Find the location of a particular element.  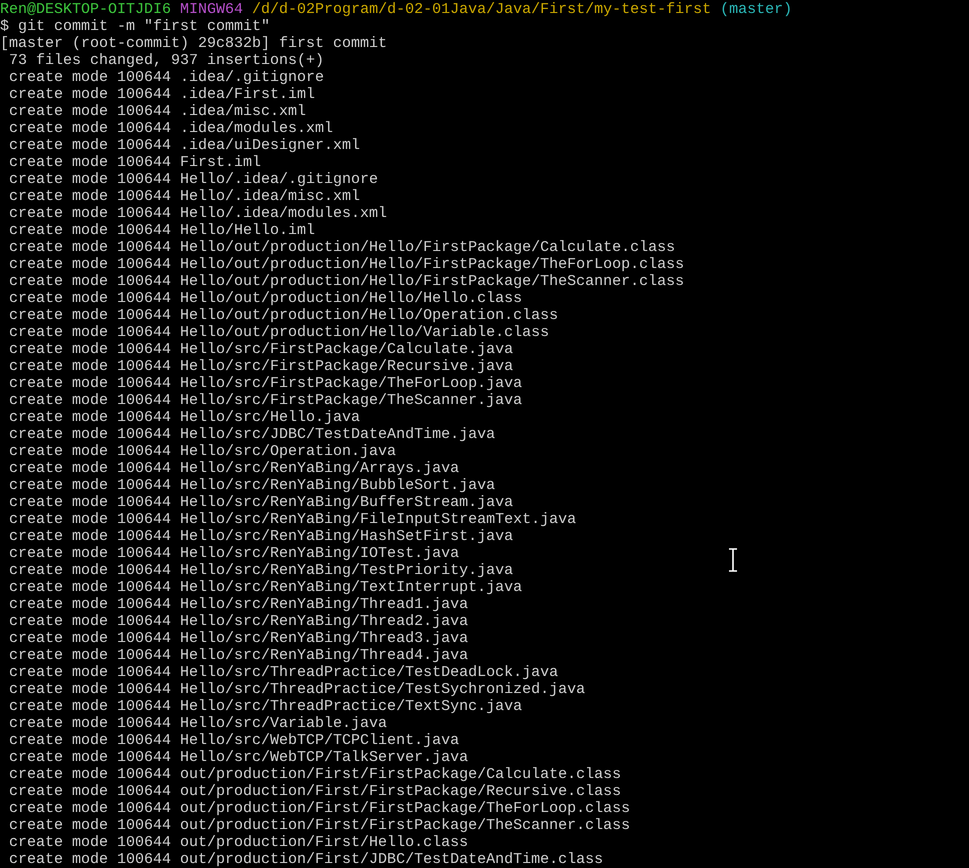

output-line: create mode 100644 Hello/src/ThreadPractice/TestDeadLock.java is located at coordinates (283, 672).